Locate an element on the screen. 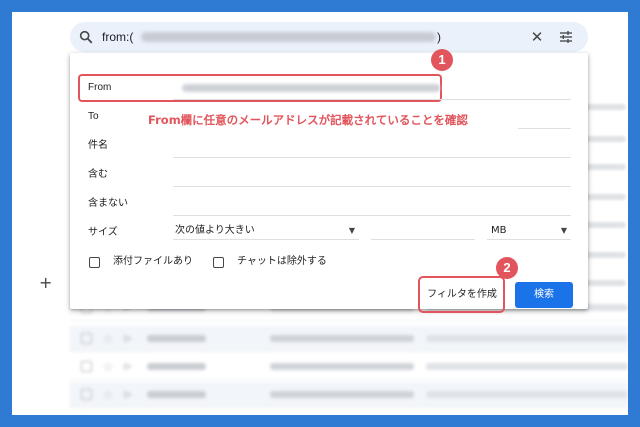  to-field is located at coordinates (544, 128).